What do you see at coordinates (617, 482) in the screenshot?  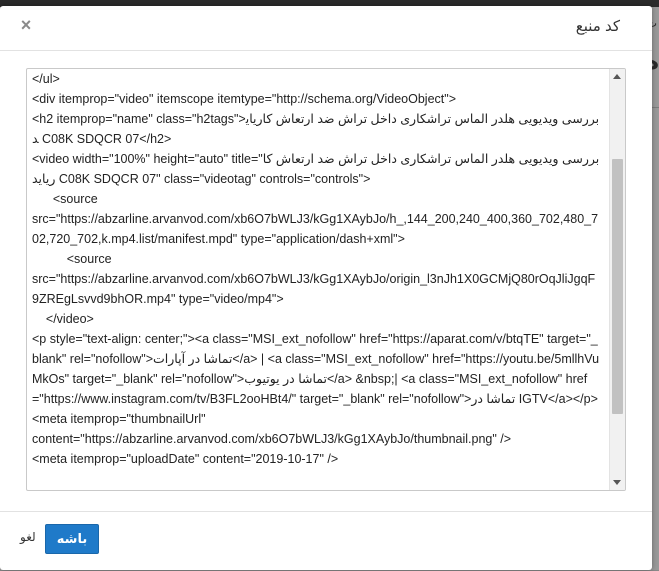 I see `scroll-down-icon` at bounding box center [617, 482].